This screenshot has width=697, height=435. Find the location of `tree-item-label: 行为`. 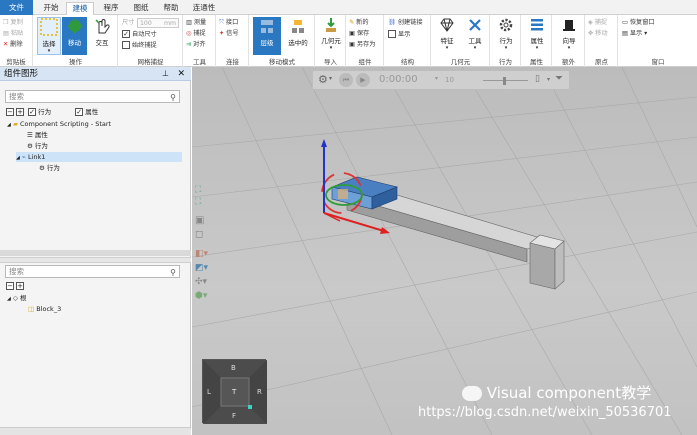

tree-item-label: 行为 is located at coordinates (41, 146).